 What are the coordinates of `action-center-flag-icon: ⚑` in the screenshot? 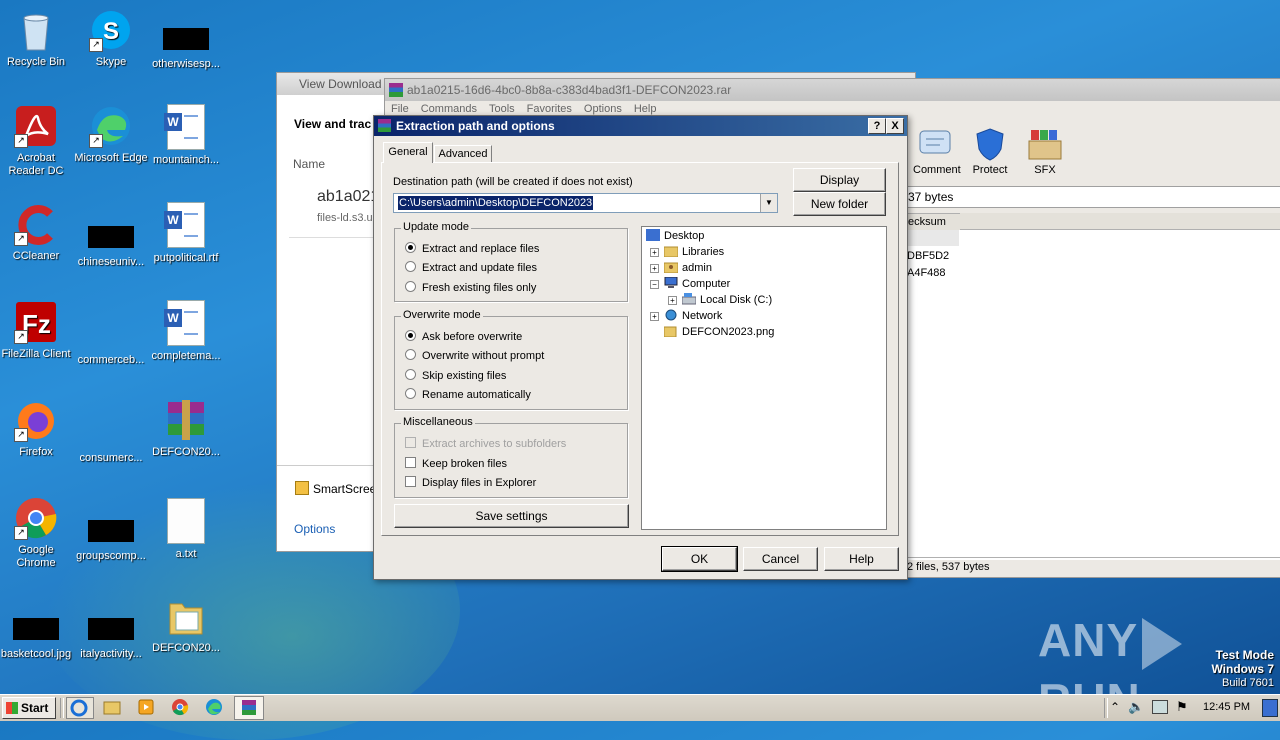 It's located at (1182, 707).